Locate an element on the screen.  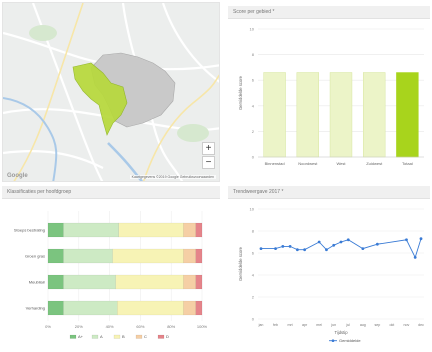
x-tick-label: okt is located at coordinates (392, 325).